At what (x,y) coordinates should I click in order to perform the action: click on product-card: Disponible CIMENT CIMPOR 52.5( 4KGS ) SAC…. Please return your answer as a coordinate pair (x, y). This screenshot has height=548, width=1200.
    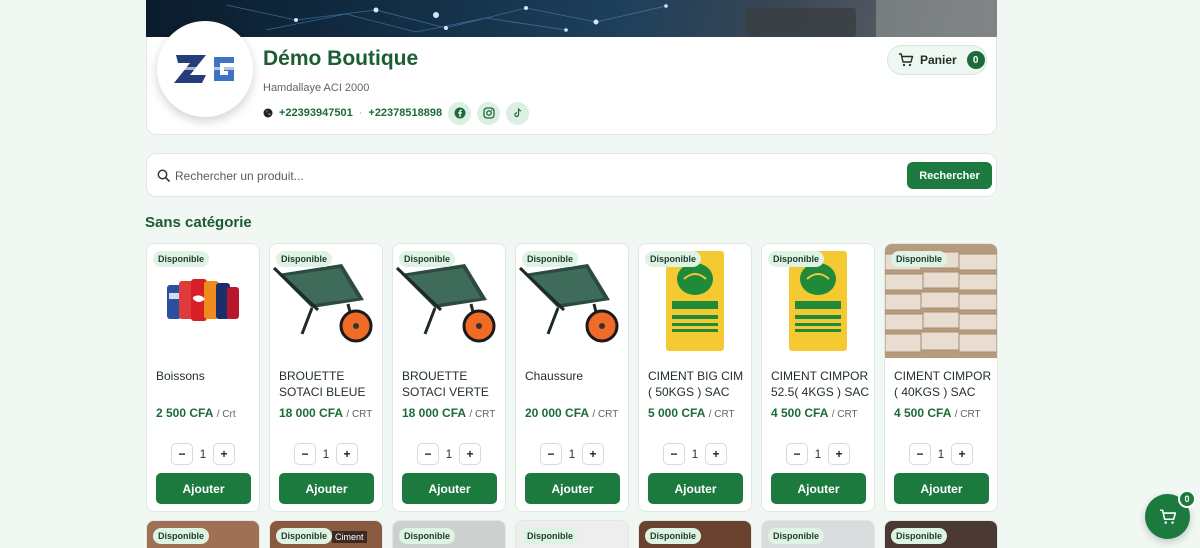
    Looking at the image, I should click on (818, 377).